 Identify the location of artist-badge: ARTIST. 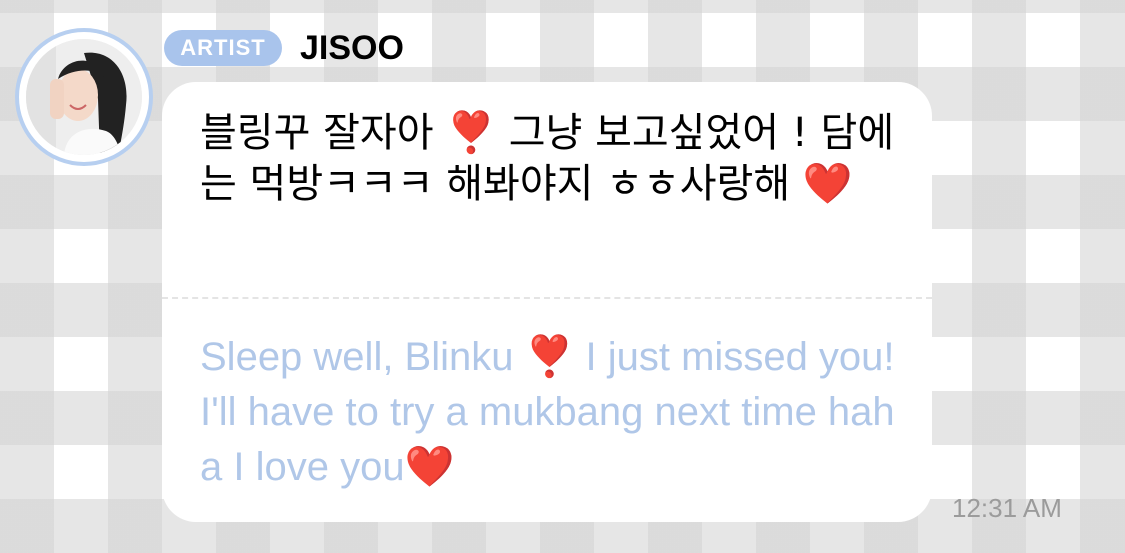
(223, 48).